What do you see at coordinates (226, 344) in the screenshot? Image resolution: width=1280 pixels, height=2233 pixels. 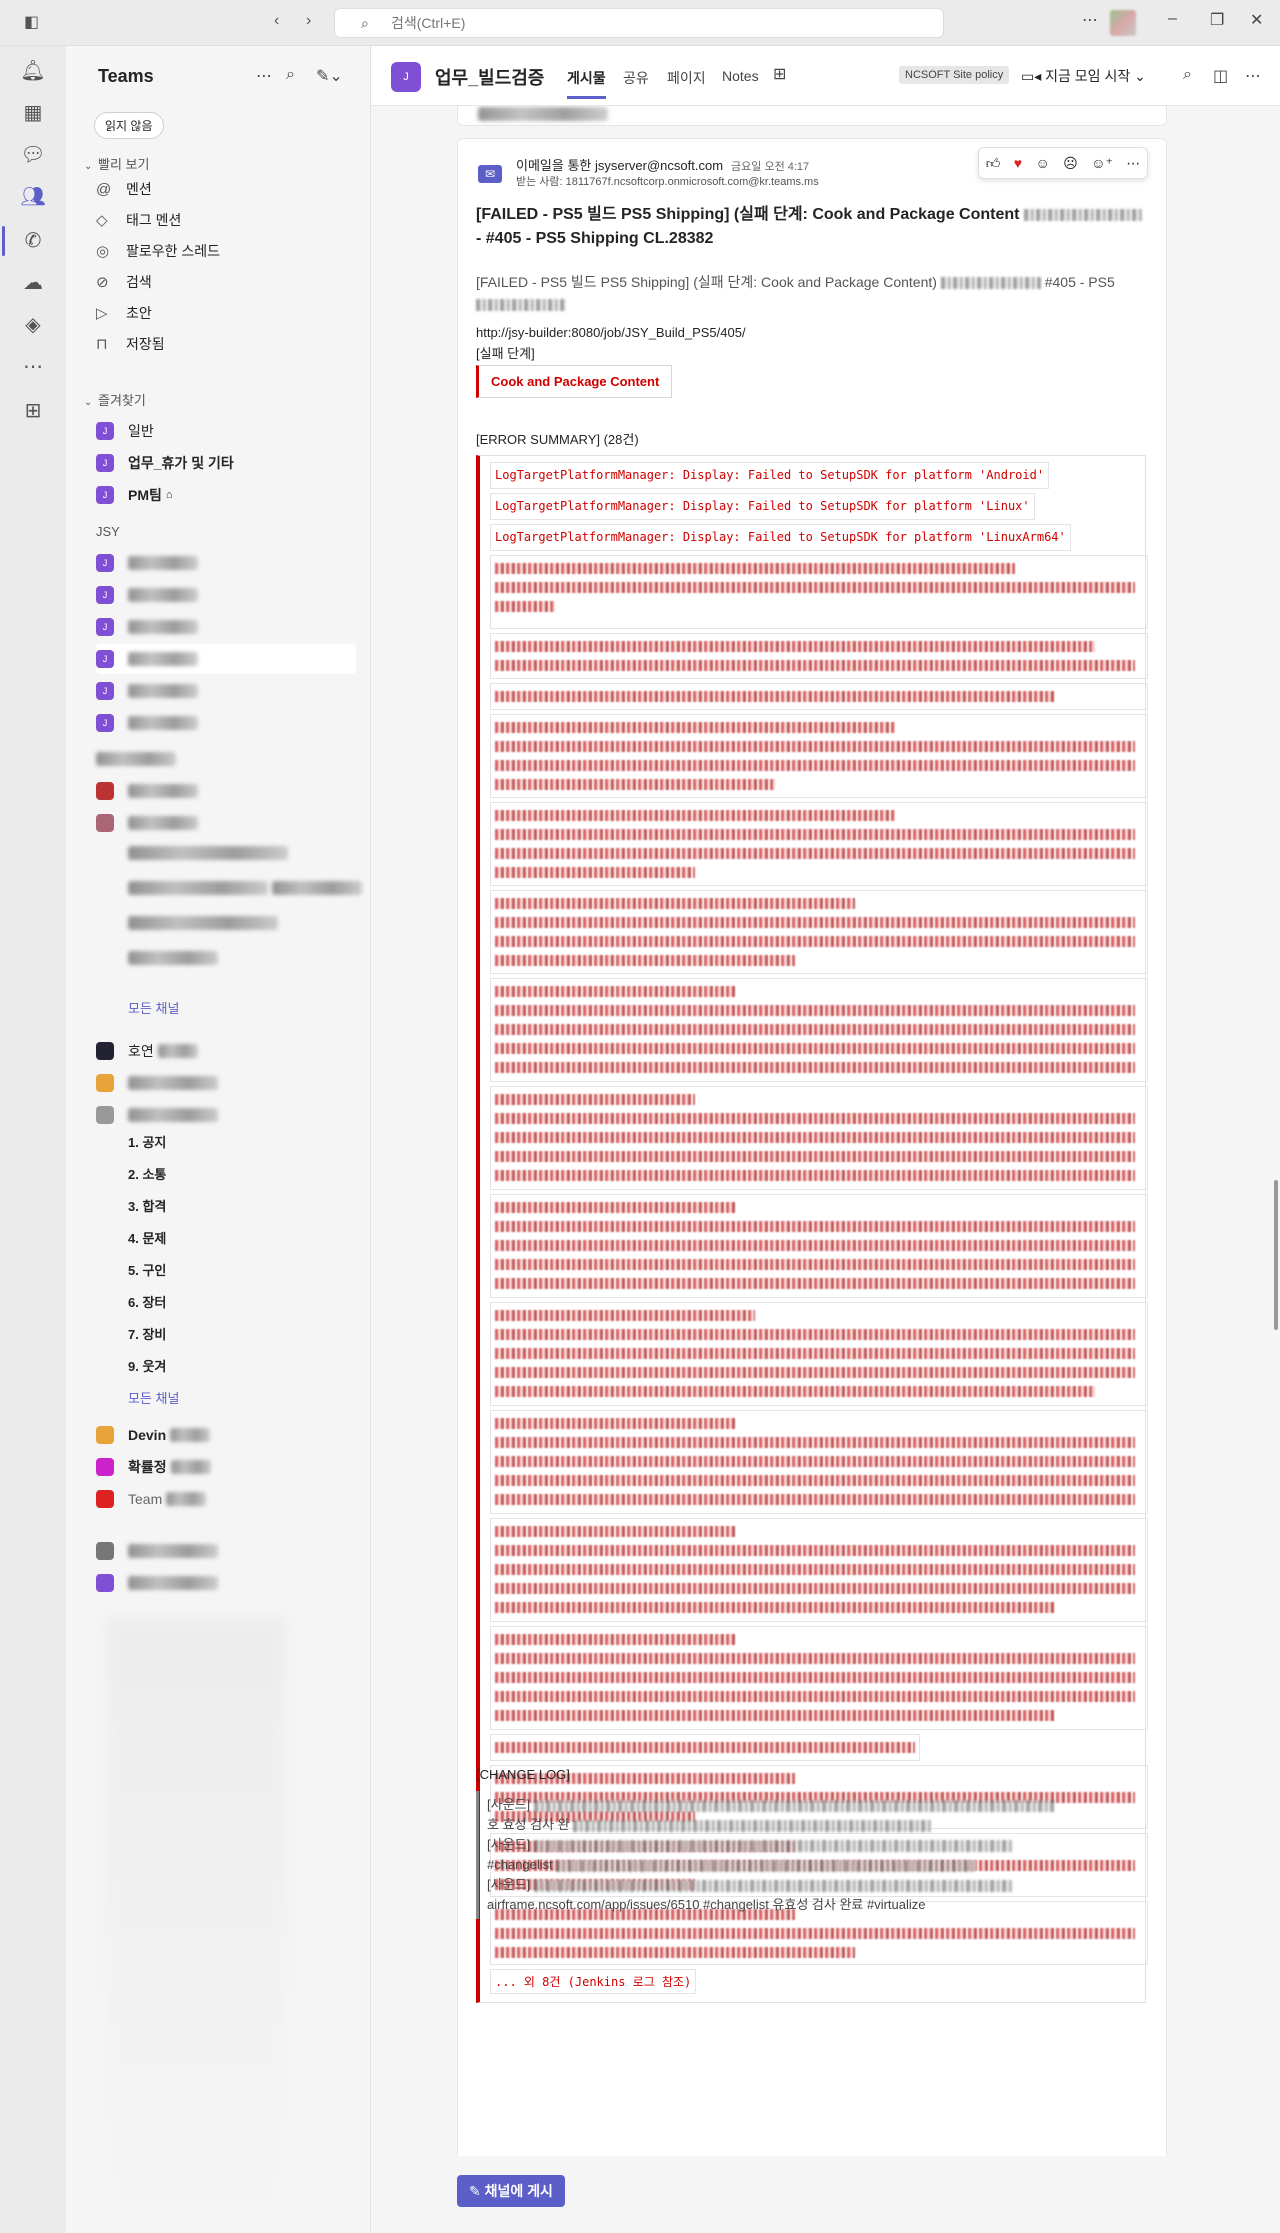 I see `nav-saved: ⊓ 저장됨` at bounding box center [226, 344].